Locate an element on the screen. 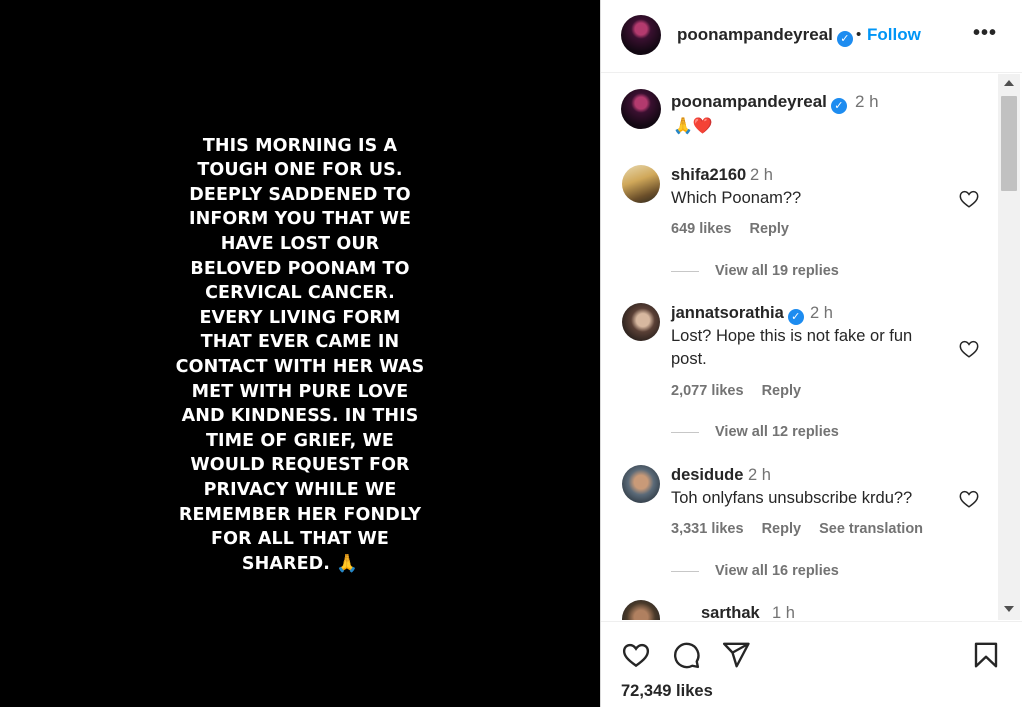 This screenshot has width=1022, height=707. story-line: MET WITH PURE LOVE is located at coordinates (300, 391).